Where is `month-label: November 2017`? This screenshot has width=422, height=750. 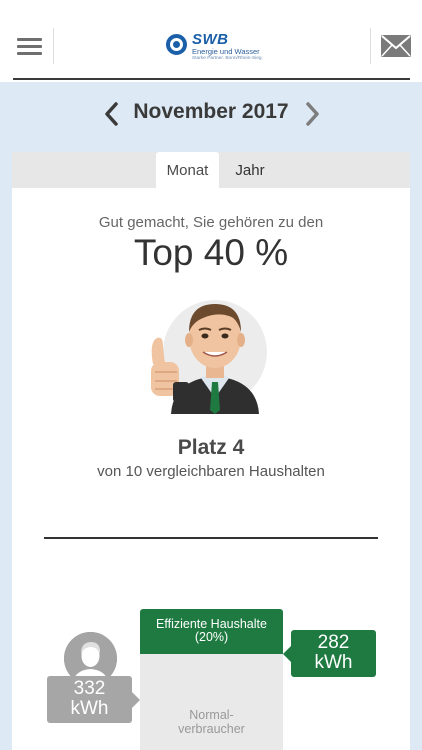
month-label: November 2017 is located at coordinates (211, 111).